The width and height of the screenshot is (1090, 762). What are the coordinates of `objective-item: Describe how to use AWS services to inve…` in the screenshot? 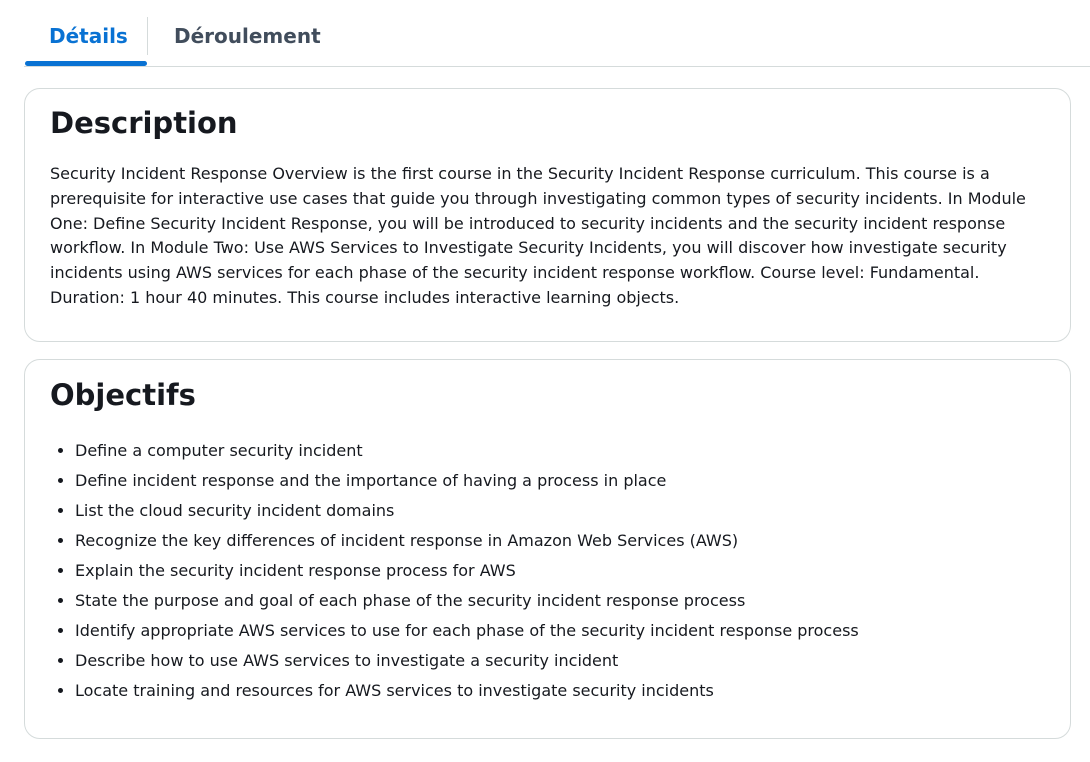 It's located at (467, 661).